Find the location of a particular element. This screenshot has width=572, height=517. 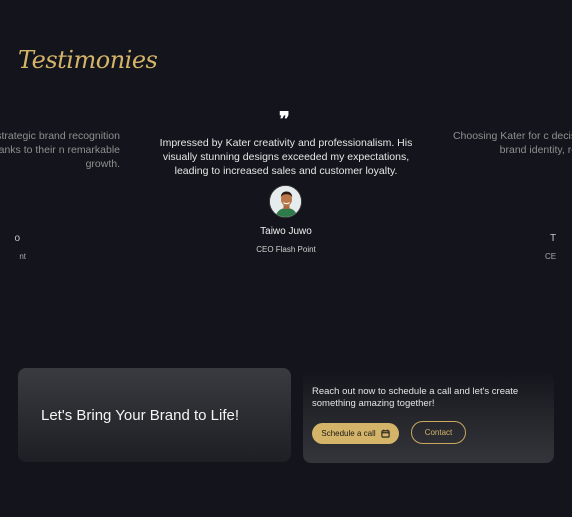

reviewer-name-next: T is located at coordinates (553, 238).